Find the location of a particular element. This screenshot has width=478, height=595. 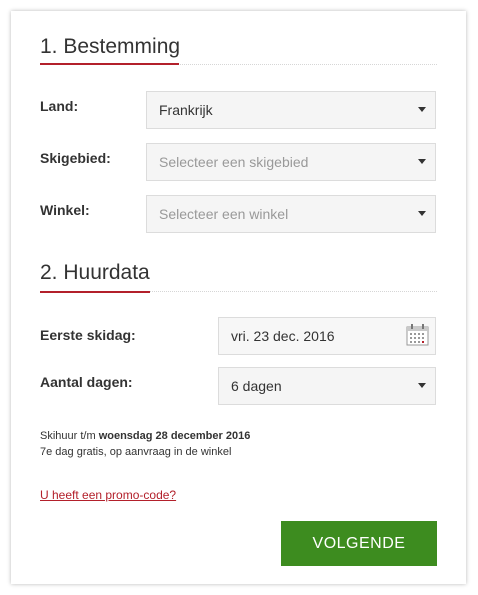

rental-summary: Skihuur t/m woensdag 28 december 2016 is located at coordinates (145, 436).